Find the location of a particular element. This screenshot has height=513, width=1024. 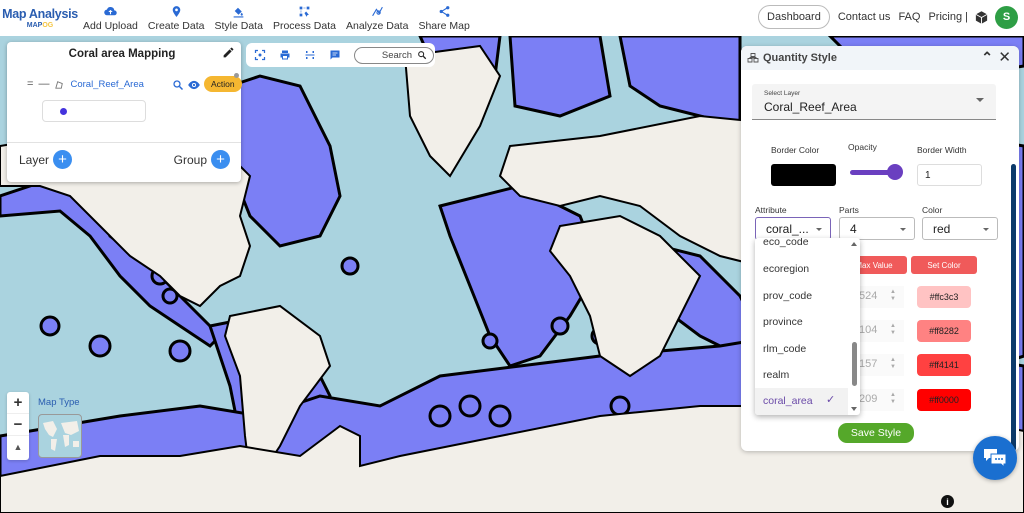

user-avatar: S is located at coordinates (1006, 17).